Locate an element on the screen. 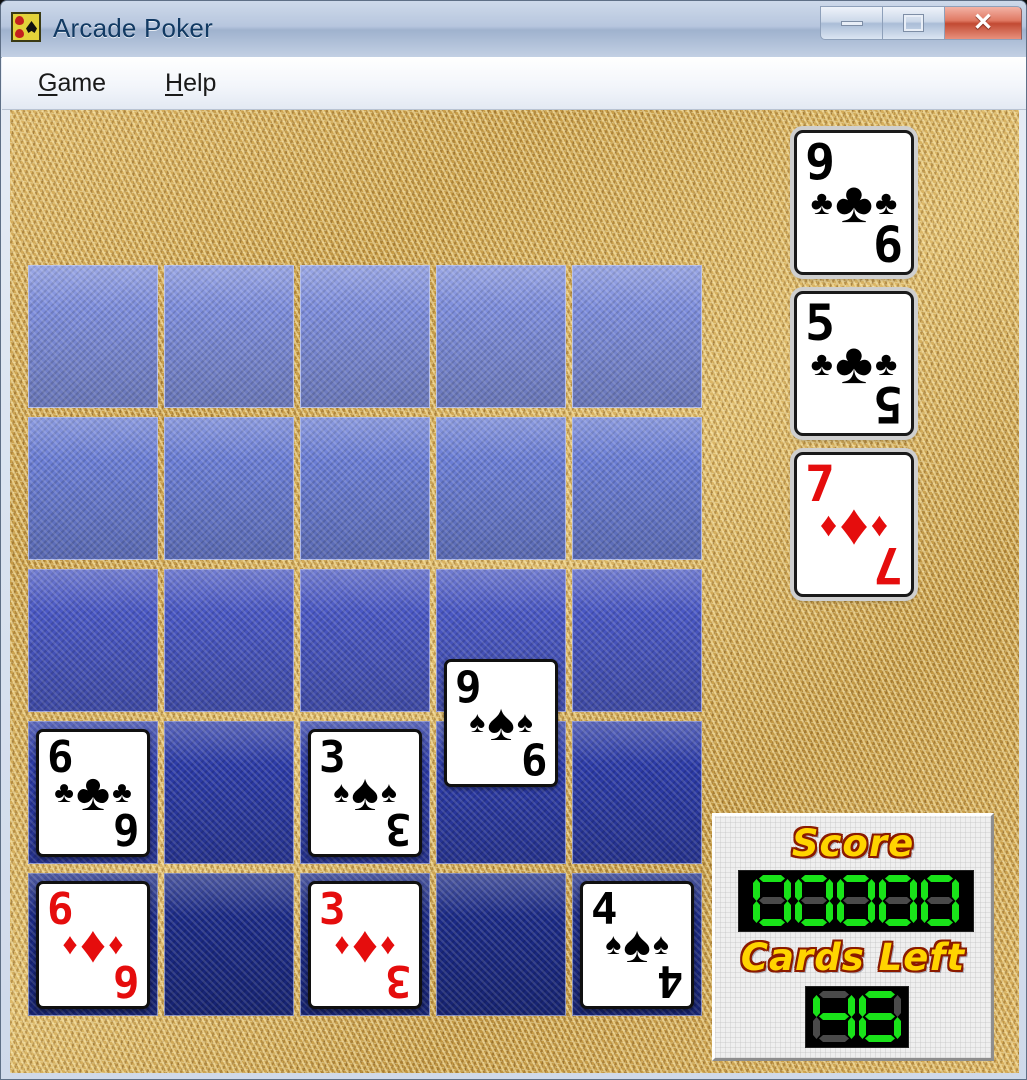 The image size is (1027, 1080). grid-cell-r5c2 is located at coordinates (229, 944).